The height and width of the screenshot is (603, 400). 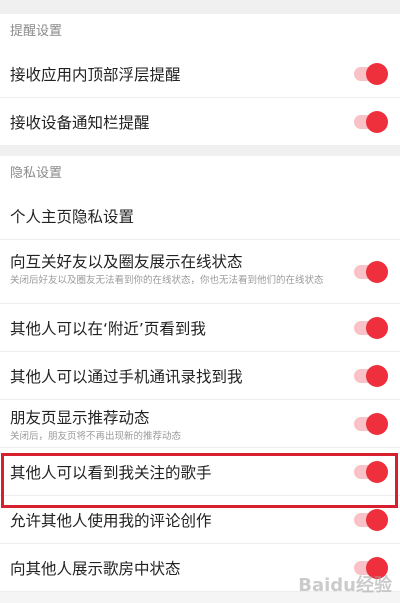 What do you see at coordinates (345, 585) in the screenshot?
I see `watermark-text: Baidu经验` at bounding box center [345, 585].